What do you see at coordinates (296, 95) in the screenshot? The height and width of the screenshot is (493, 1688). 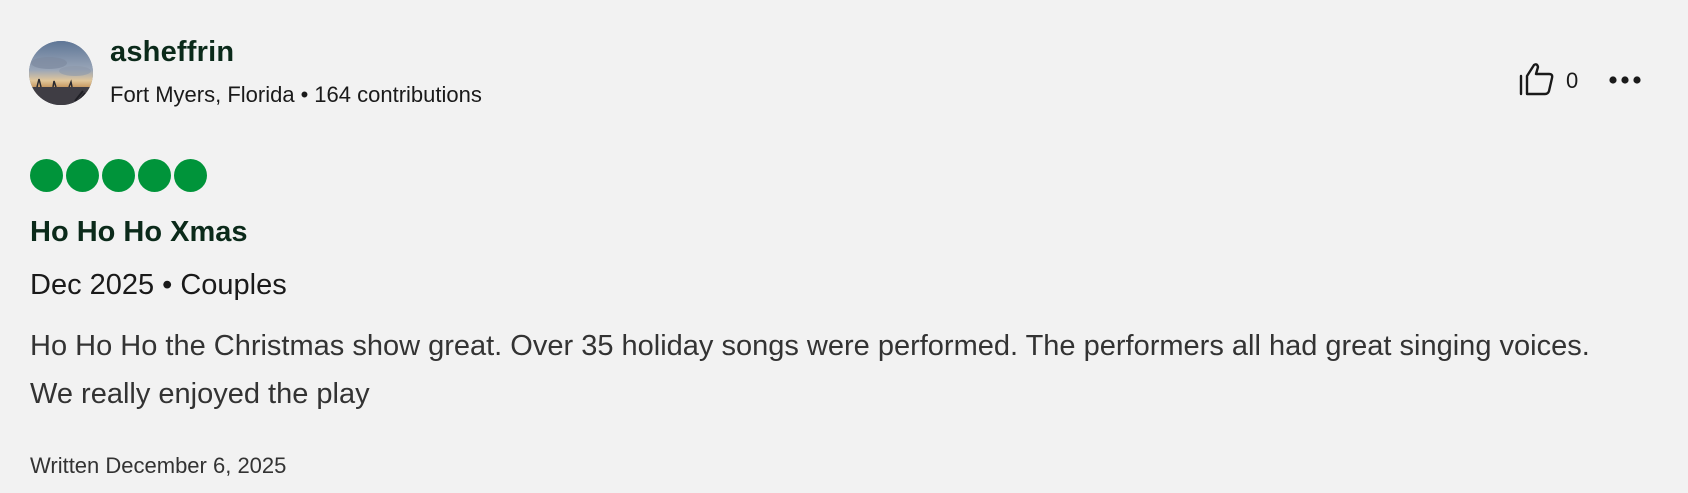 I see `user-meta: Fort Myers, Florida • 164 contributions` at bounding box center [296, 95].